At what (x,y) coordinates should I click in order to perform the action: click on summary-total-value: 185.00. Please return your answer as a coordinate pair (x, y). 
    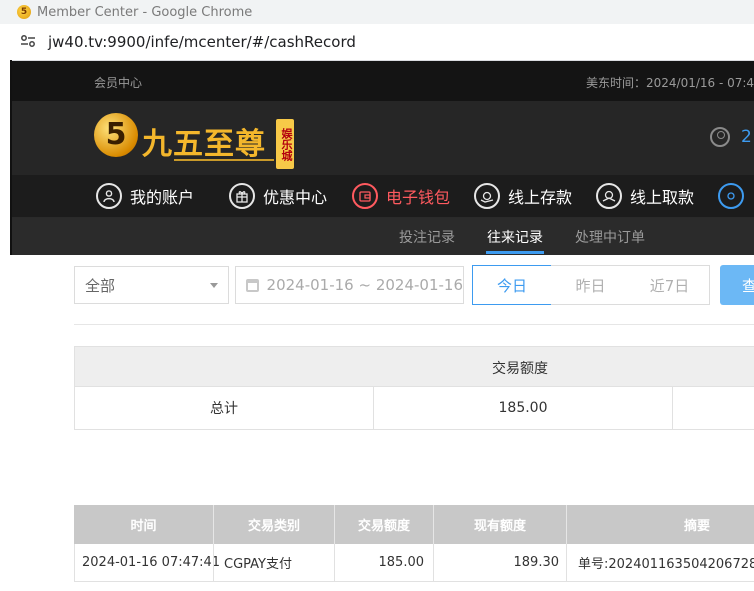
    Looking at the image, I should click on (523, 408).